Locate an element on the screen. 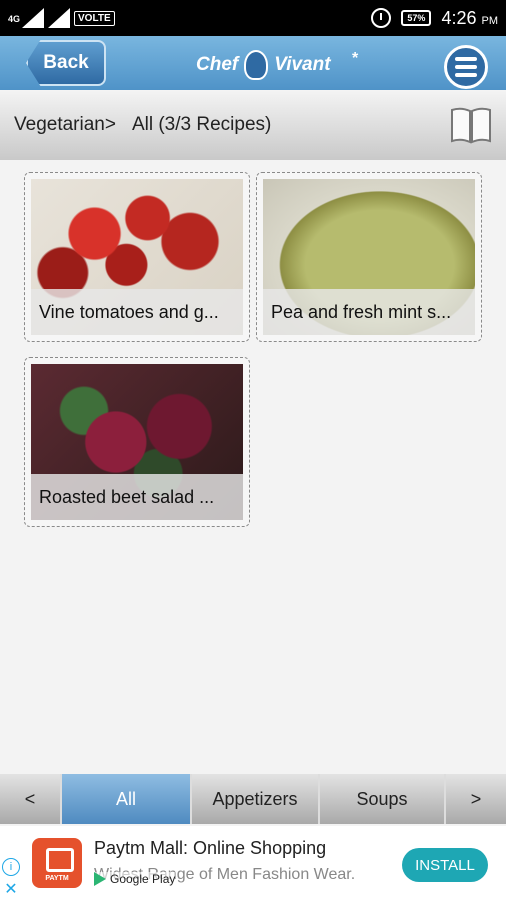  ad-close-icon: ✕ is located at coordinates (11, 889).